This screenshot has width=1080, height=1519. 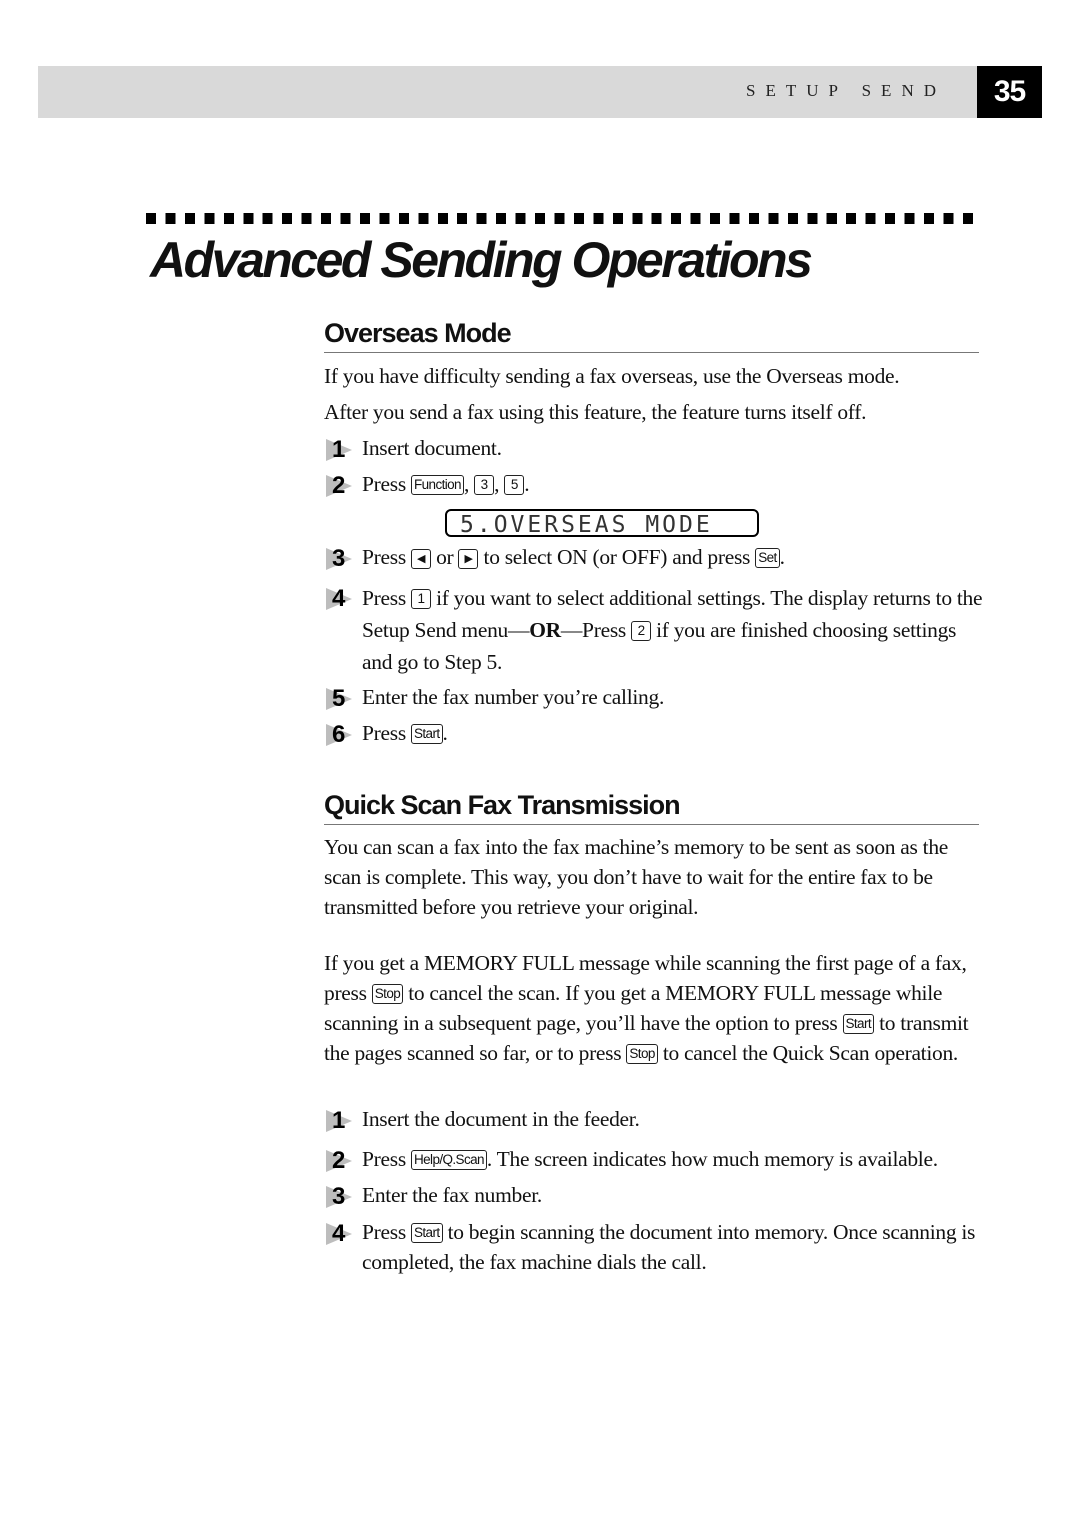 I want to click on key-2: 2, so click(x=641, y=631).